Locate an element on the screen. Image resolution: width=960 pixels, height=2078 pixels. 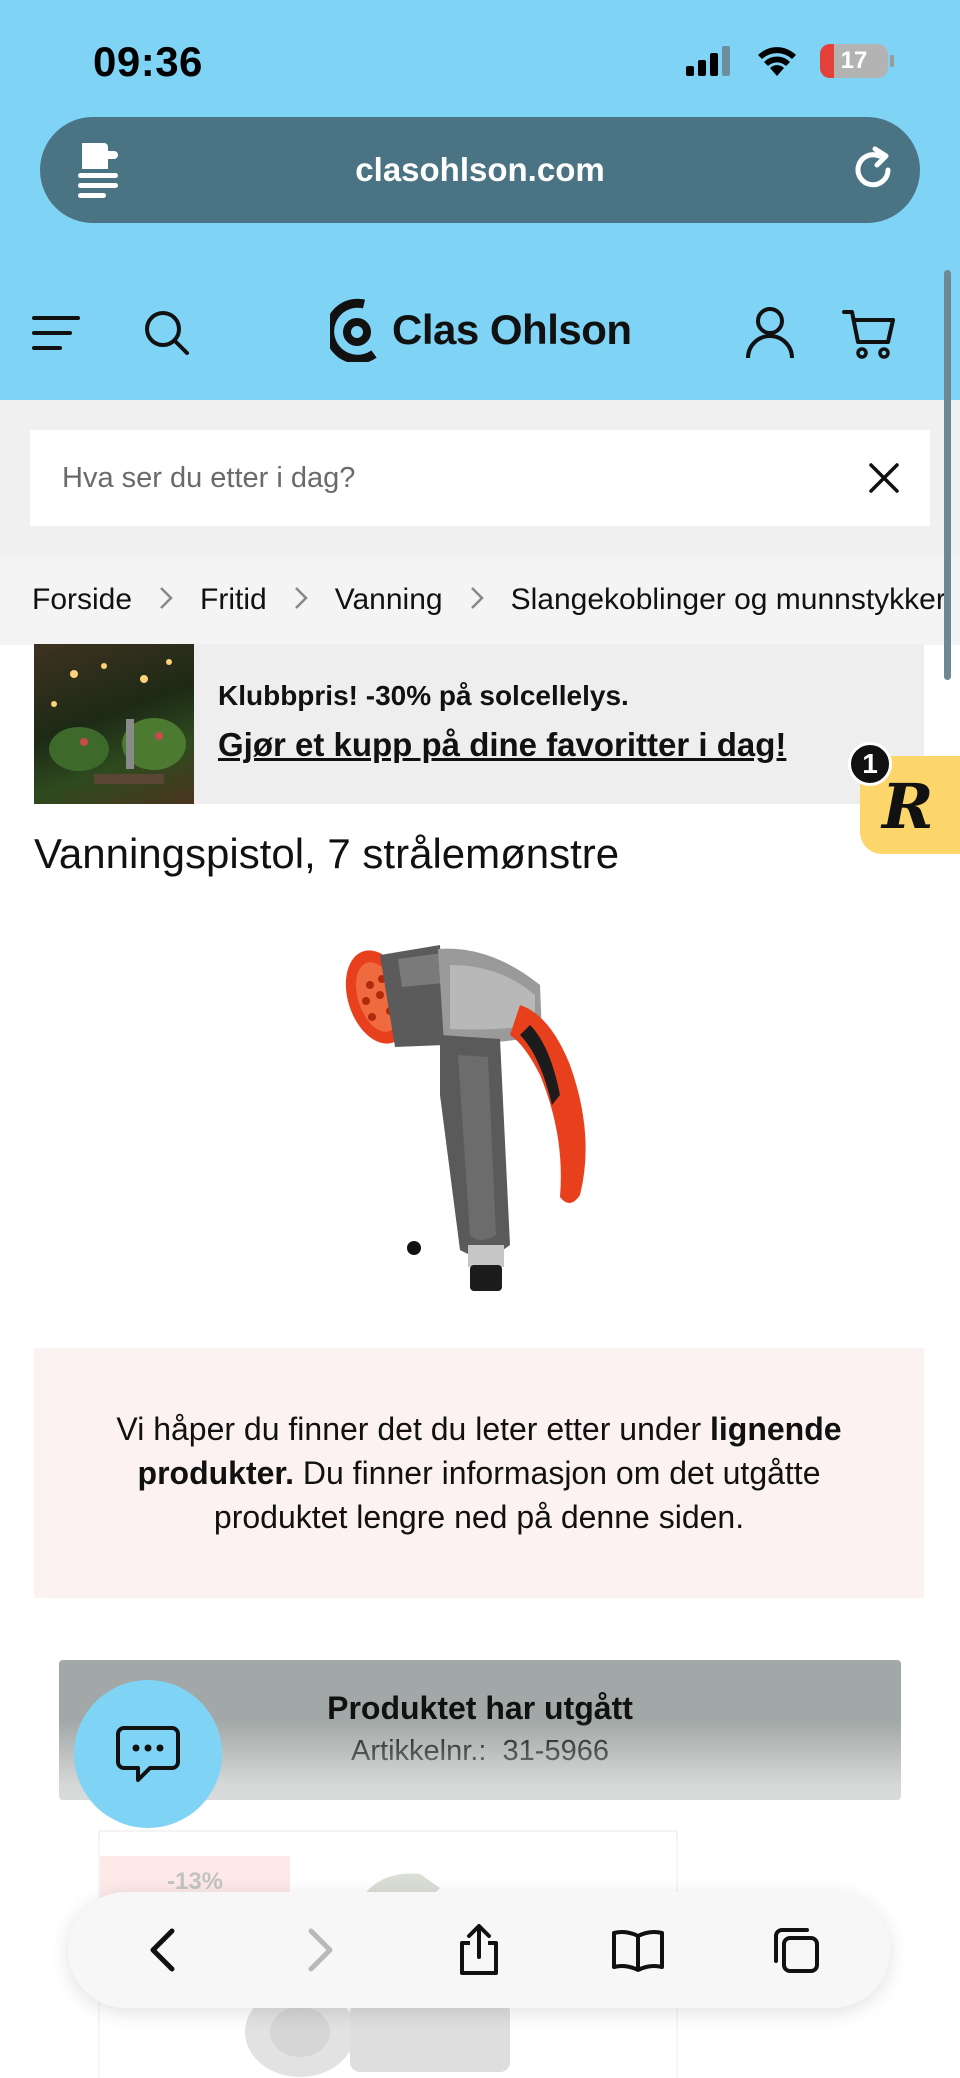
clas-ohlson-logo-icon is located at coordinates (353, 330).